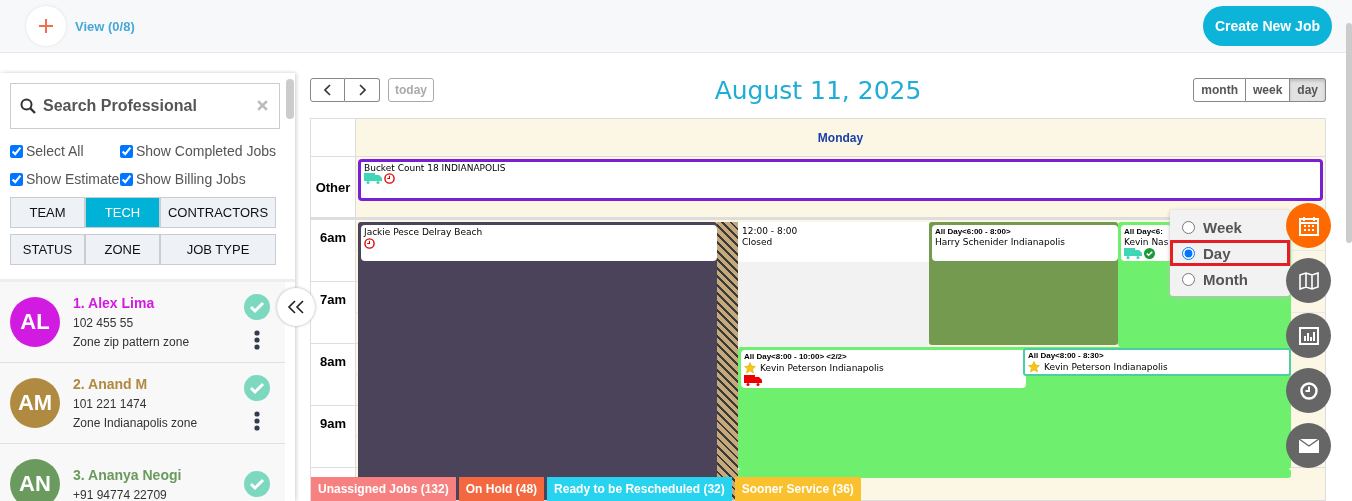 The height and width of the screenshot is (501, 1352). I want to click on technician-row: AN 3. Ananya Neogi +91 94774 22709, so click(142, 472).